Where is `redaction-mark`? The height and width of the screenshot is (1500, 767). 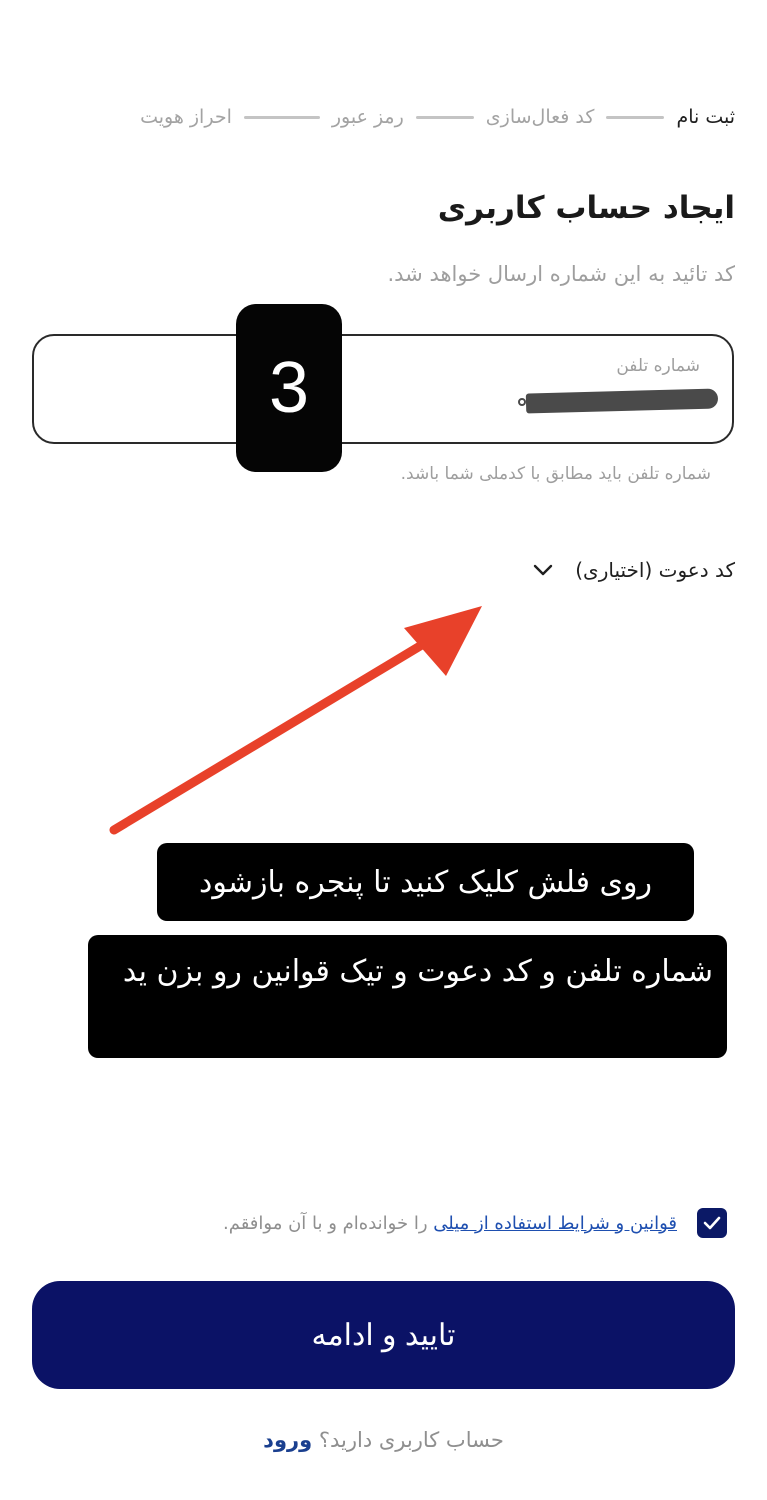 redaction-mark is located at coordinates (522, 402).